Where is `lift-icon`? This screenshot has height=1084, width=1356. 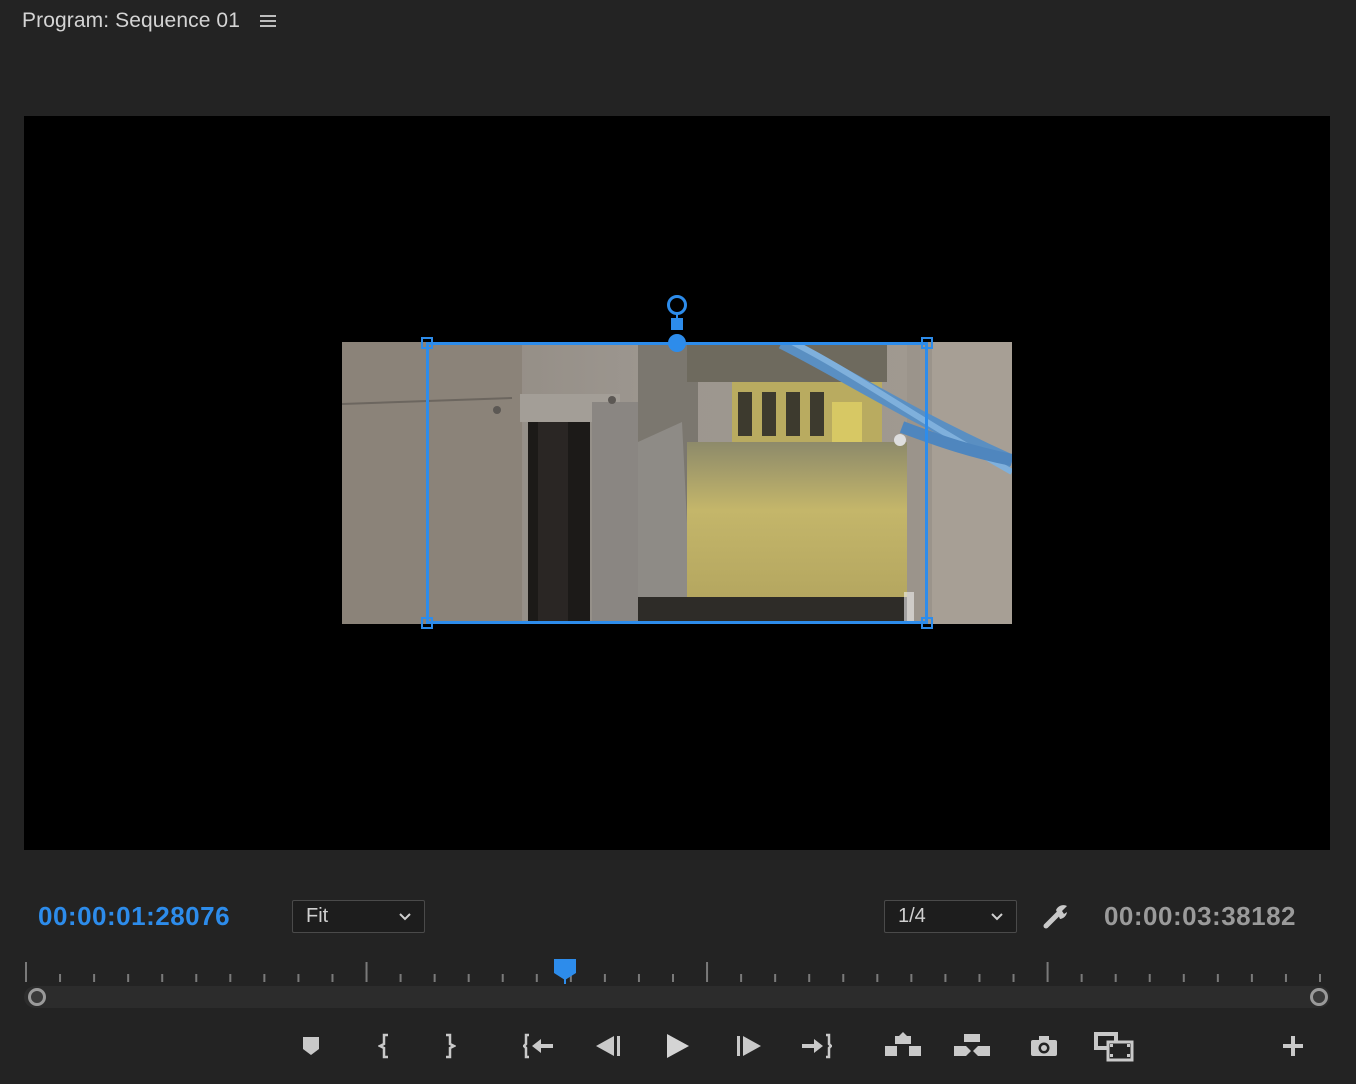 lift-icon is located at coordinates (903, 1044).